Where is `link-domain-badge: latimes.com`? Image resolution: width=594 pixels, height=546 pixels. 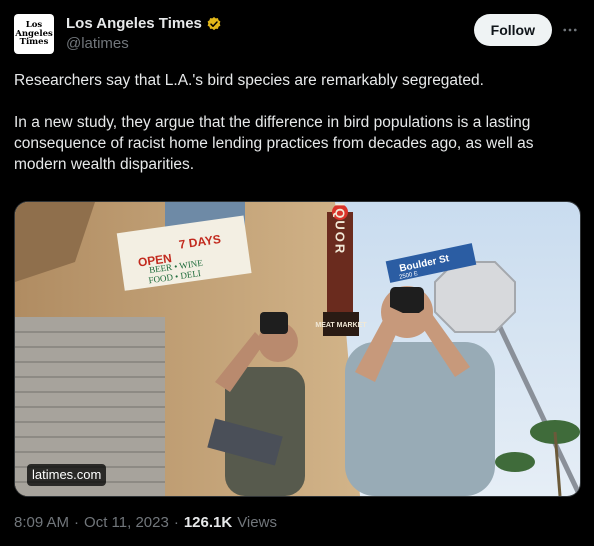 link-domain-badge: latimes.com is located at coordinates (67, 475).